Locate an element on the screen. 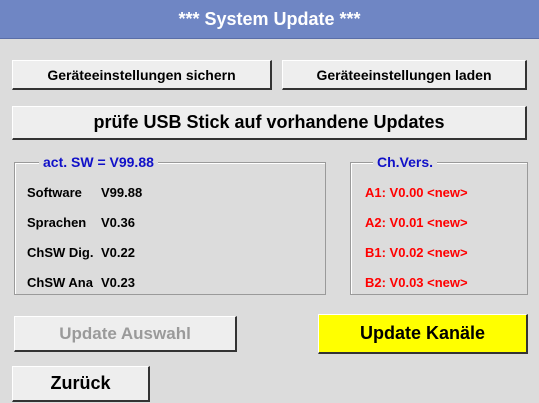 The height and width of the screenshot is (403, 539). row-label: Software is located at coordinates (54, 192).